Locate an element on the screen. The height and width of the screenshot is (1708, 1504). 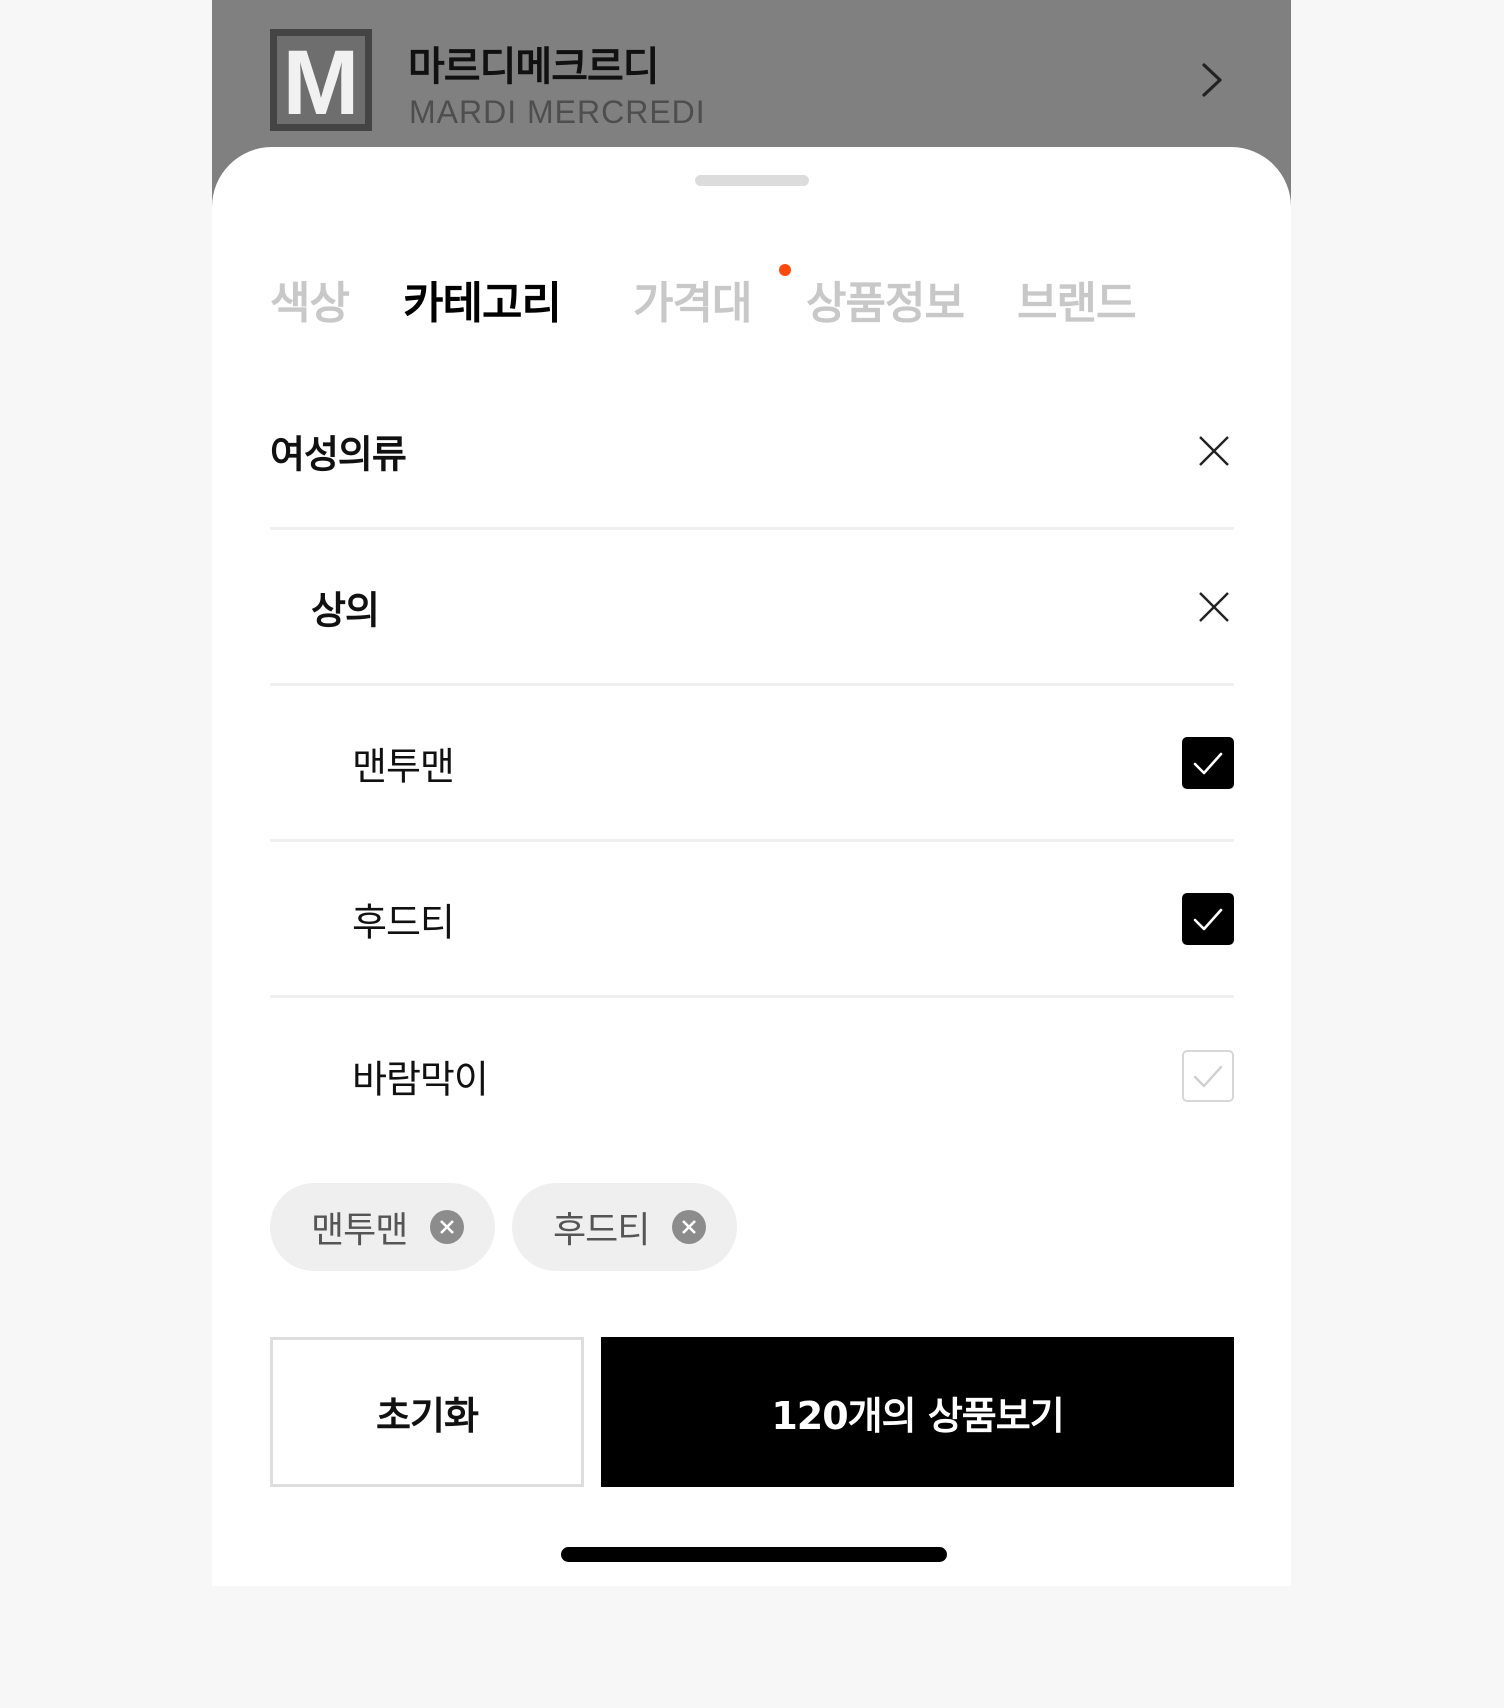
selected-chip: 후드티 is located at coordinates (624, 1227).